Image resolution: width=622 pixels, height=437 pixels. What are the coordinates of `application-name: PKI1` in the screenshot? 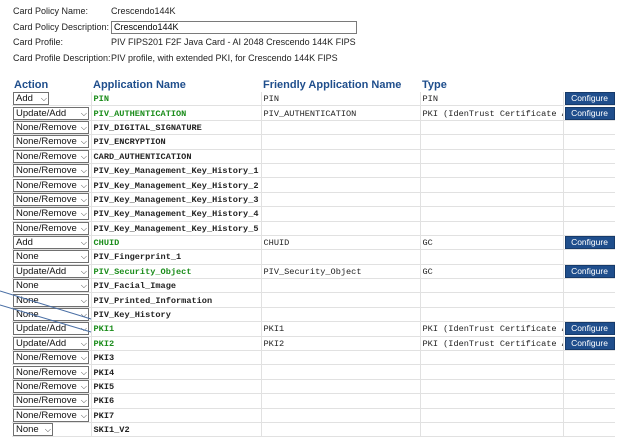 It's located at (104, 329).